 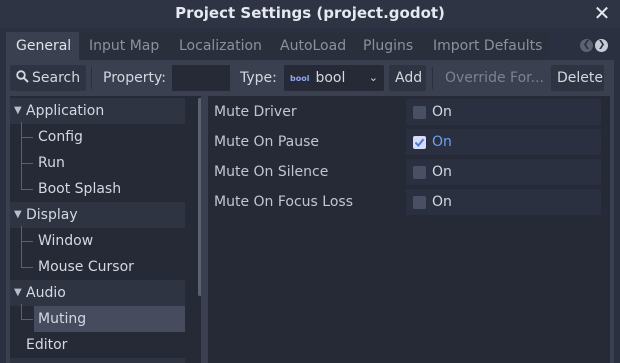 What do you see at coordinates (577, 78) in the screenshot?
I see `delete-button: Delete` at bounding box center [577, 78].